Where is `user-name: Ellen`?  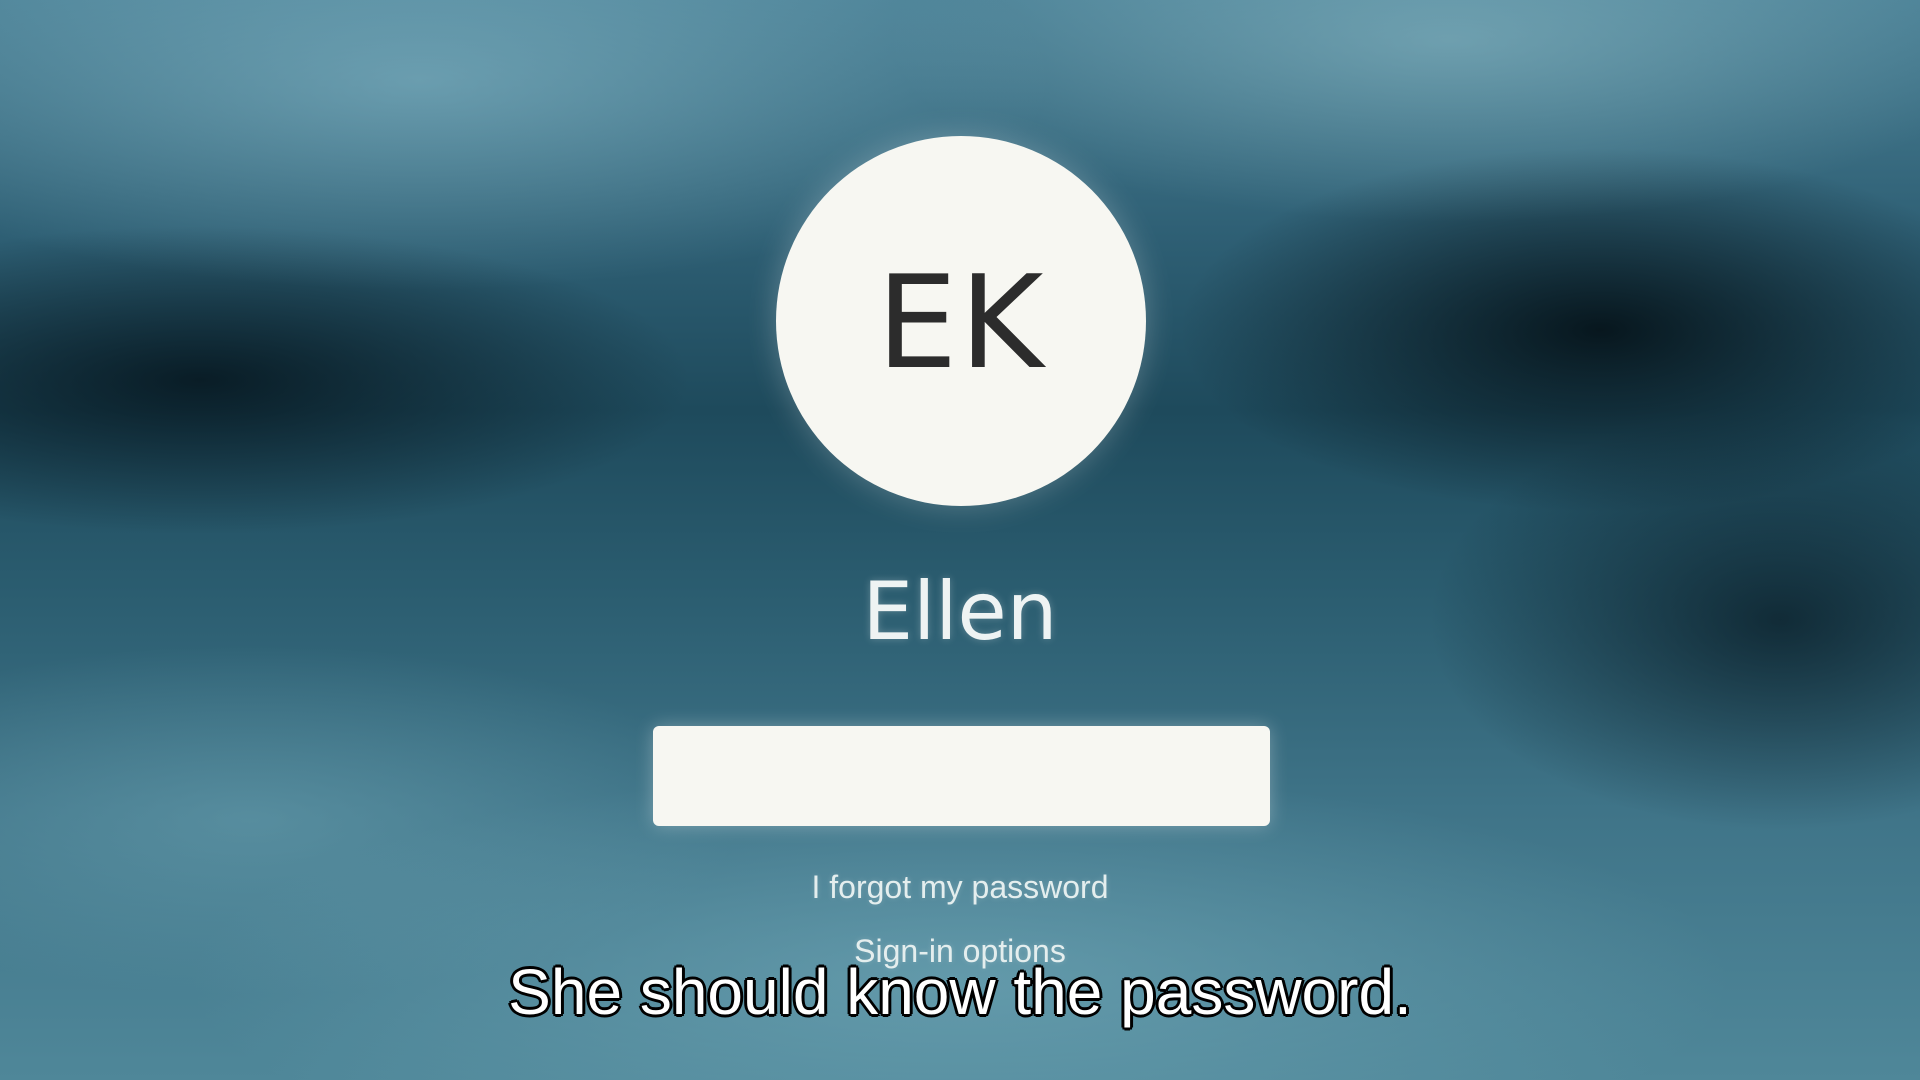
user-name: Ellen is located at coordinates (960, 611).